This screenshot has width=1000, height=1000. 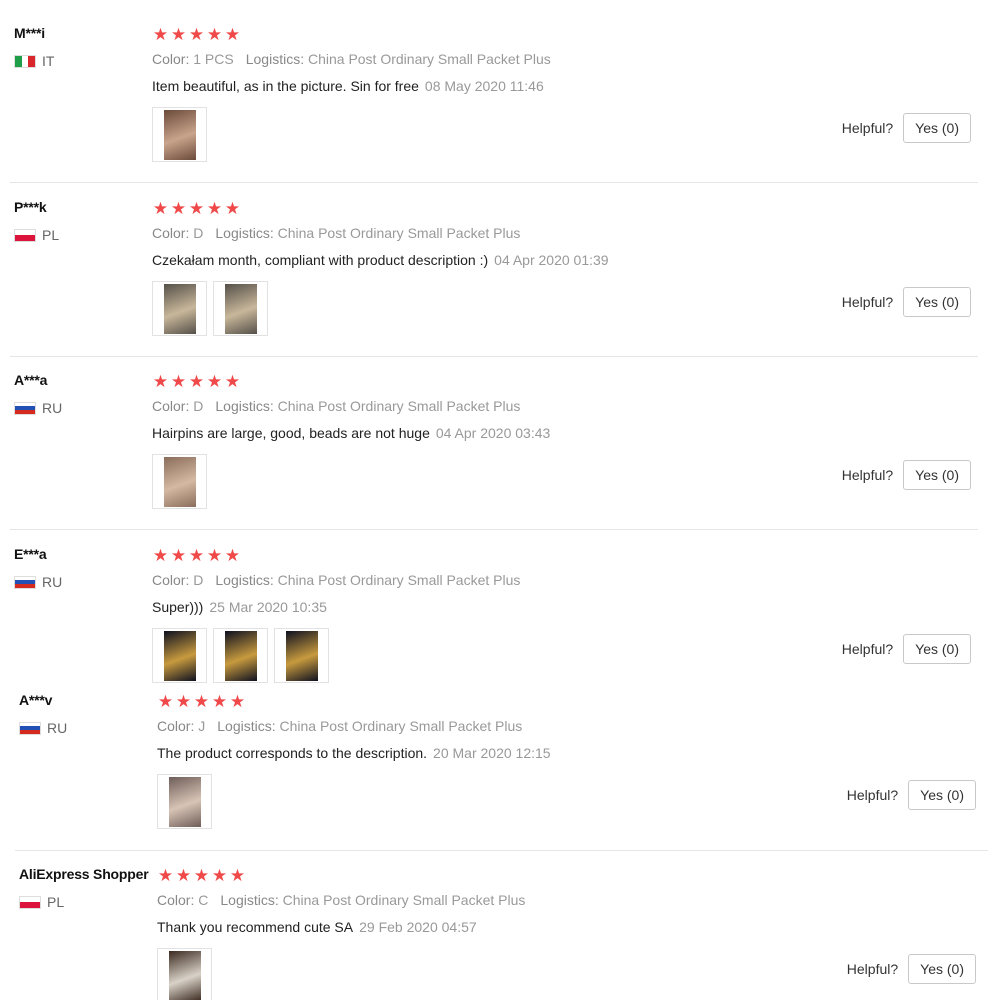 I want to click on review-date: 20 Mar 2020 12:15, so click(x=492, y=753).